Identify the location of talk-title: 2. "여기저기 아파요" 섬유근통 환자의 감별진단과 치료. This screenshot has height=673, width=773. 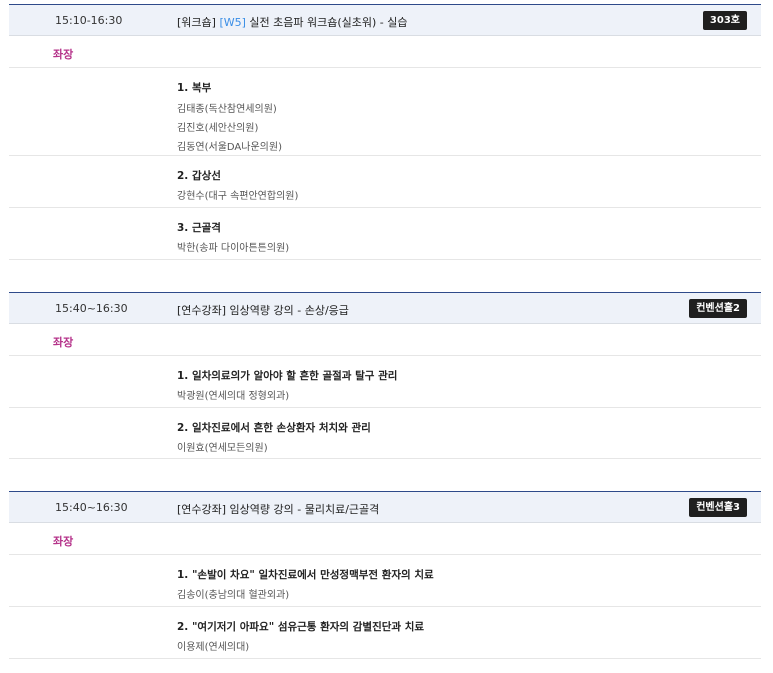
(301, 627).